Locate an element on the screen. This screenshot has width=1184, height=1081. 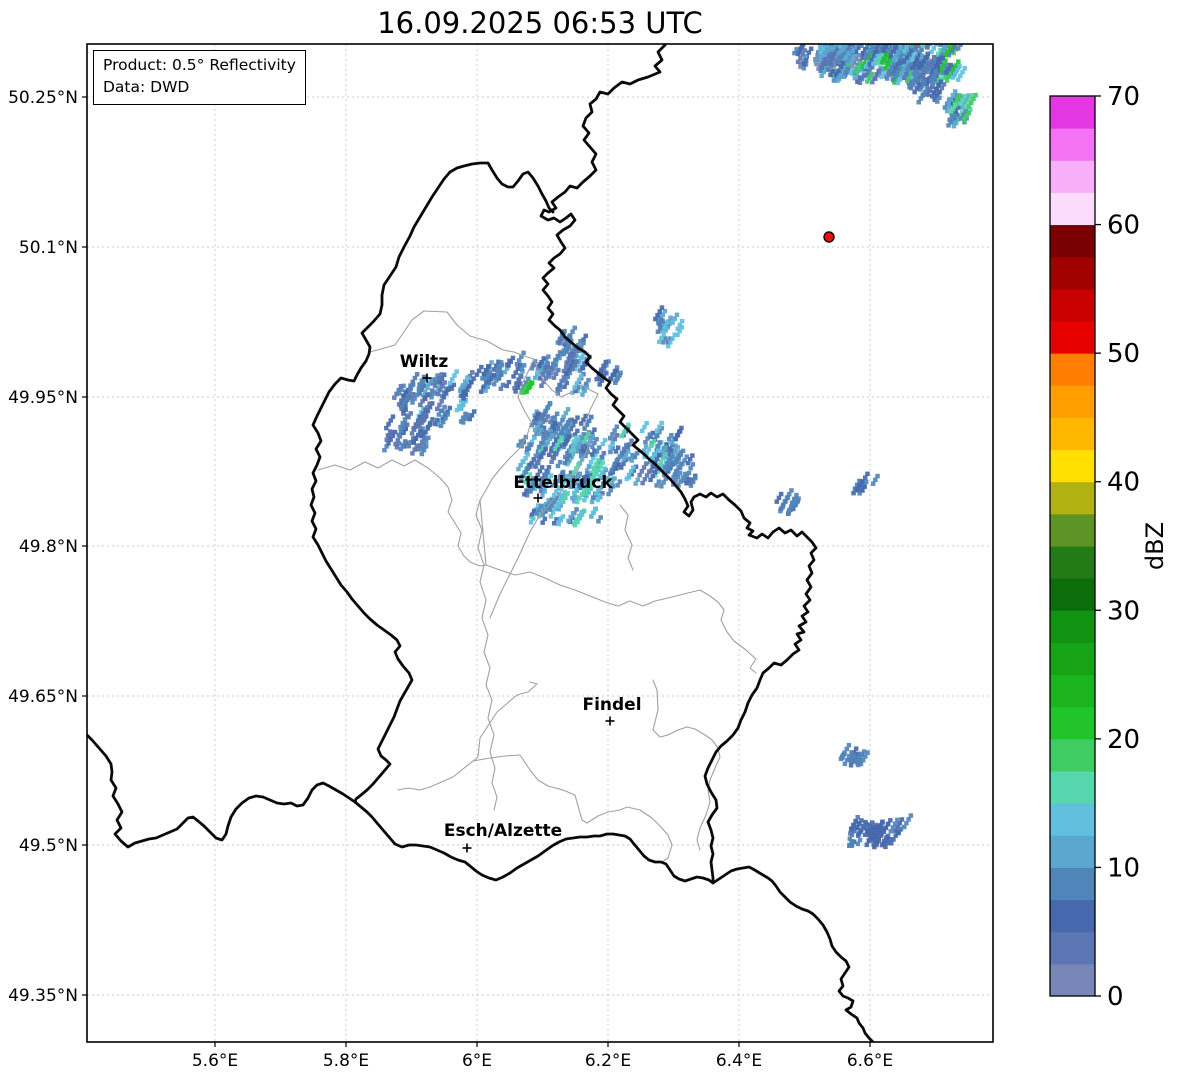
x-tick-label: 6.2°E is located at coordinates (608, 1061).